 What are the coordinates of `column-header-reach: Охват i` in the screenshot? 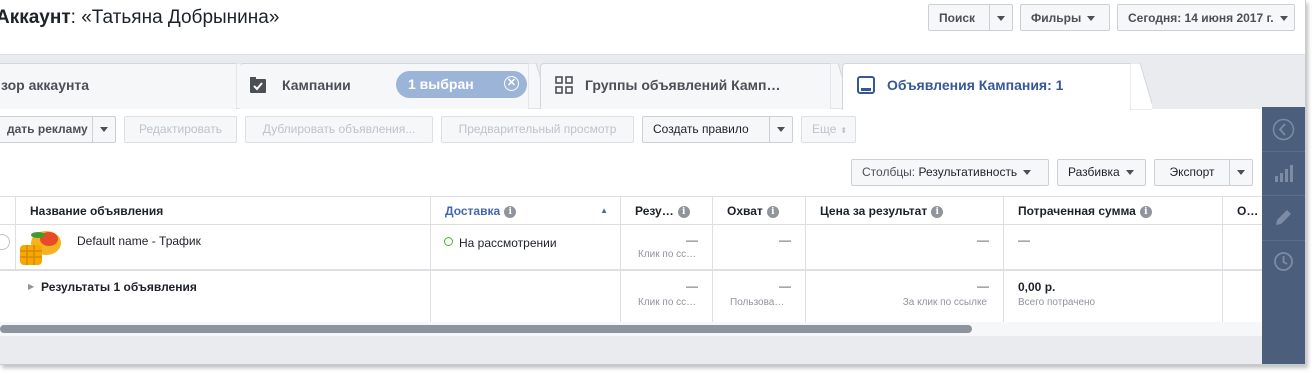 It's located at (759, 211).